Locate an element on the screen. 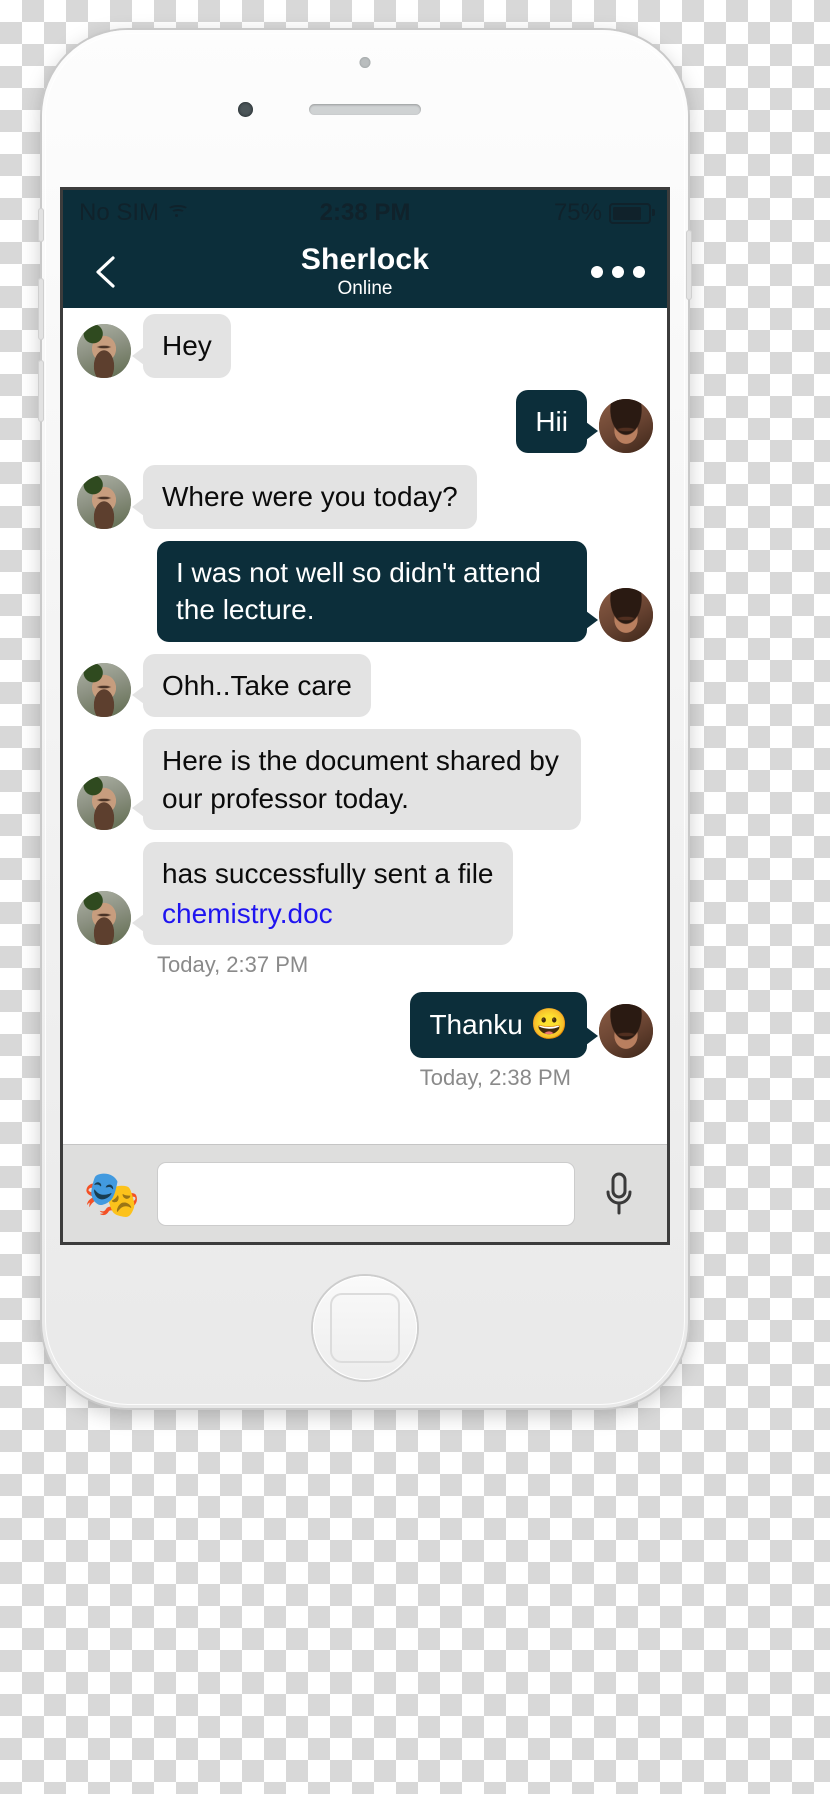 Image resolution: width=830 pixels, height=1794 pixels. grinning-face-emoji-icon: 😀 is located at coordinates (549, 1025).